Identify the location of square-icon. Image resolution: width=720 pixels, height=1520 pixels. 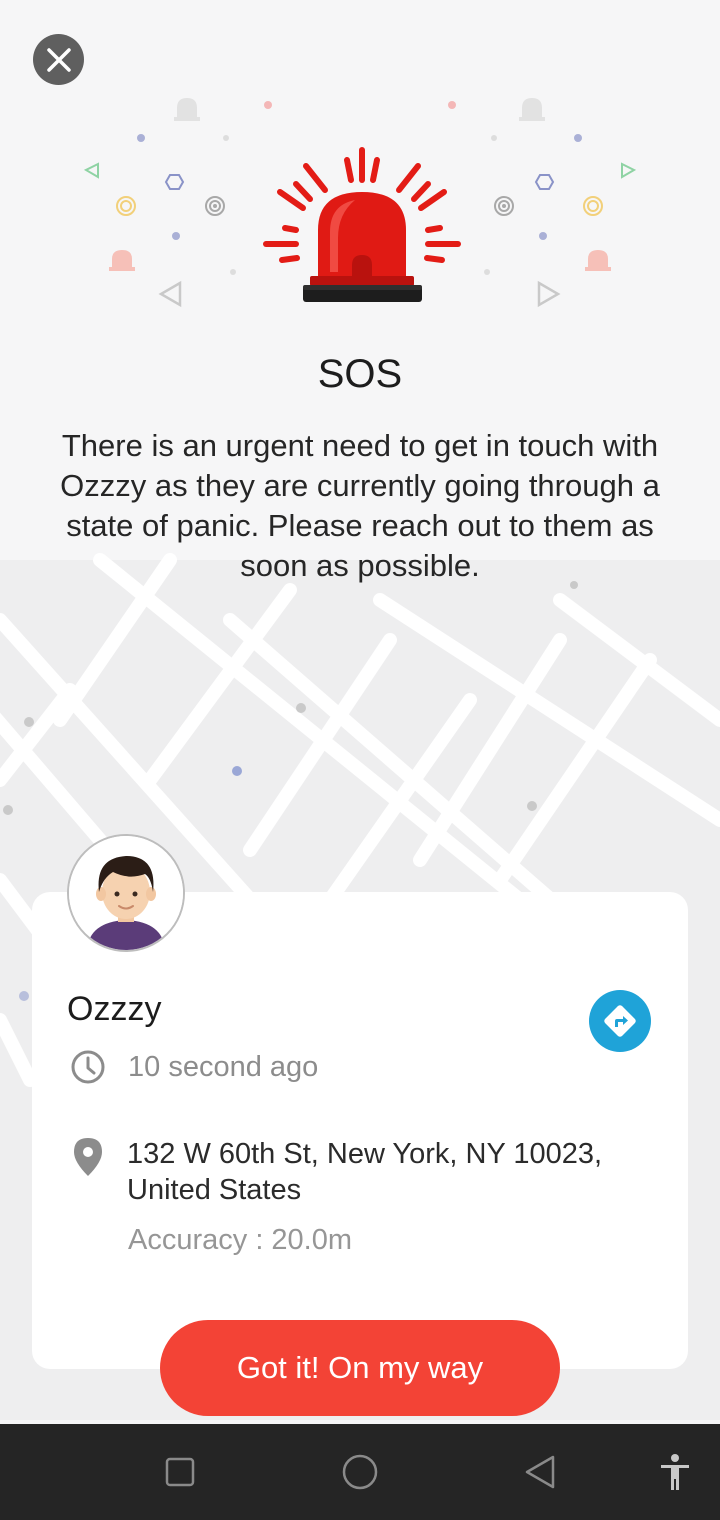
(180, 1472).